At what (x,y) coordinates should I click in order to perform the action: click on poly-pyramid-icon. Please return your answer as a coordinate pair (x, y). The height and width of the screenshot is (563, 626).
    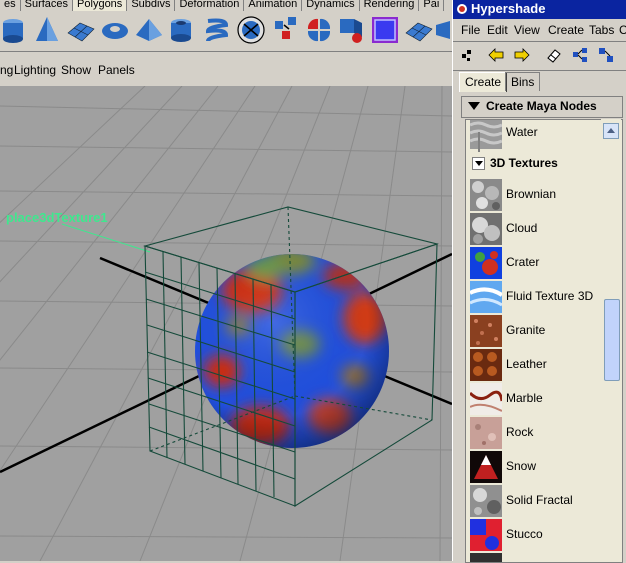
    Looking at the image, I should click on (149, 30).